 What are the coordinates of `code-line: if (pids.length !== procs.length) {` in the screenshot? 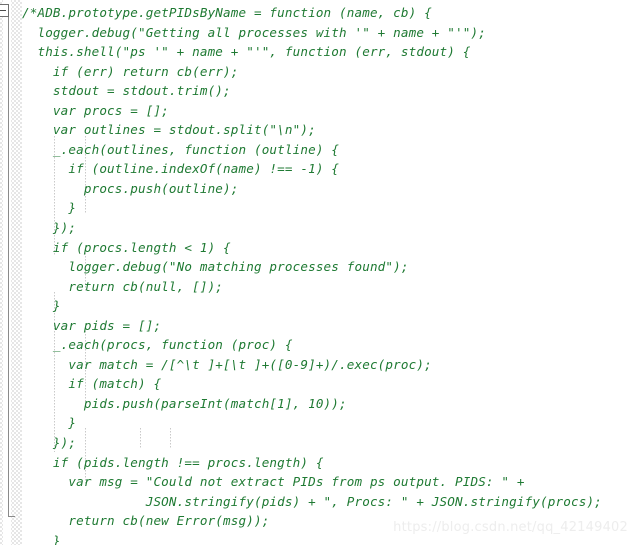 It's located at (312, 463).